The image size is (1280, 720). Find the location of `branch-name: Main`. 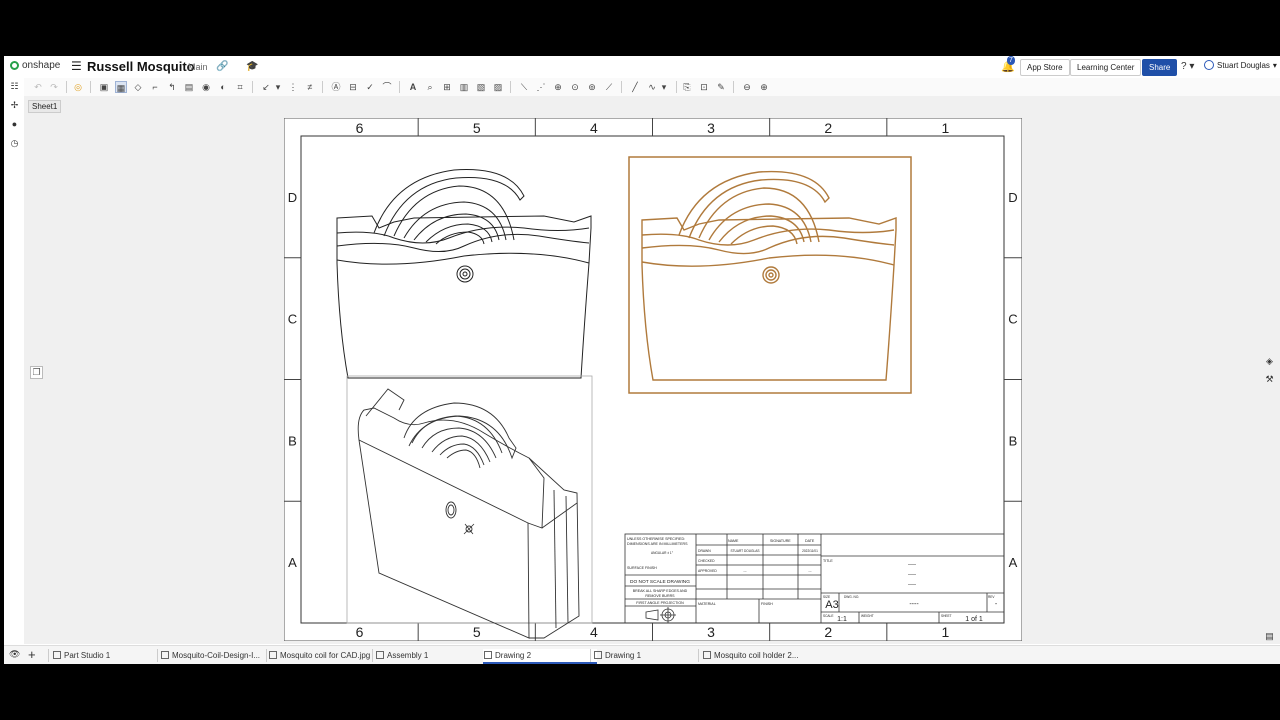

branch-name: Main is located at coordinates (198, 67).